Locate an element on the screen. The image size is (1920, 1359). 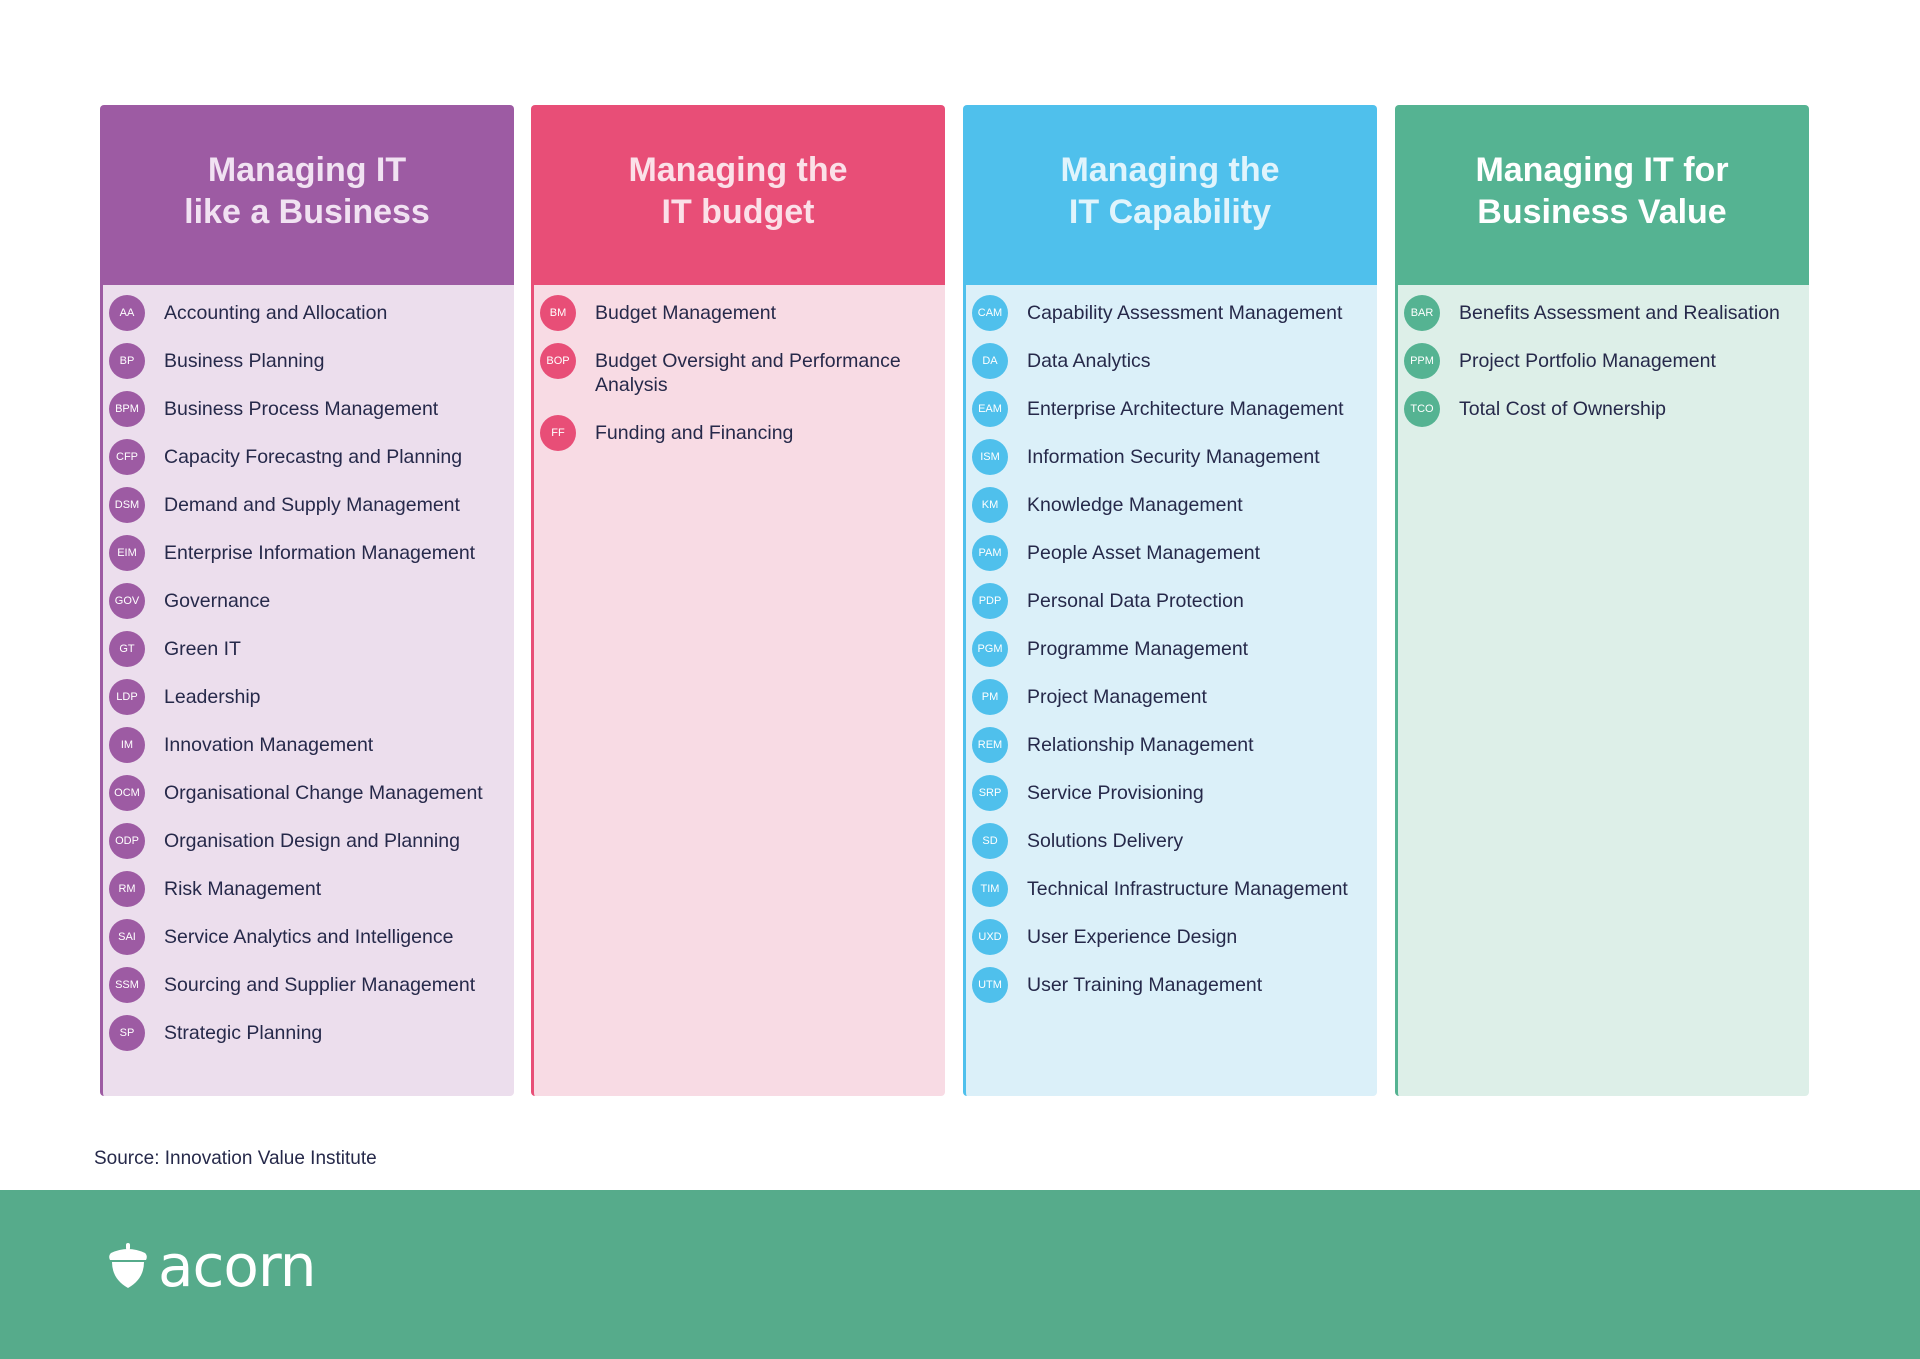
list-item: TIM Technical Infrastructure Management is located at coordinates (1171, 895).